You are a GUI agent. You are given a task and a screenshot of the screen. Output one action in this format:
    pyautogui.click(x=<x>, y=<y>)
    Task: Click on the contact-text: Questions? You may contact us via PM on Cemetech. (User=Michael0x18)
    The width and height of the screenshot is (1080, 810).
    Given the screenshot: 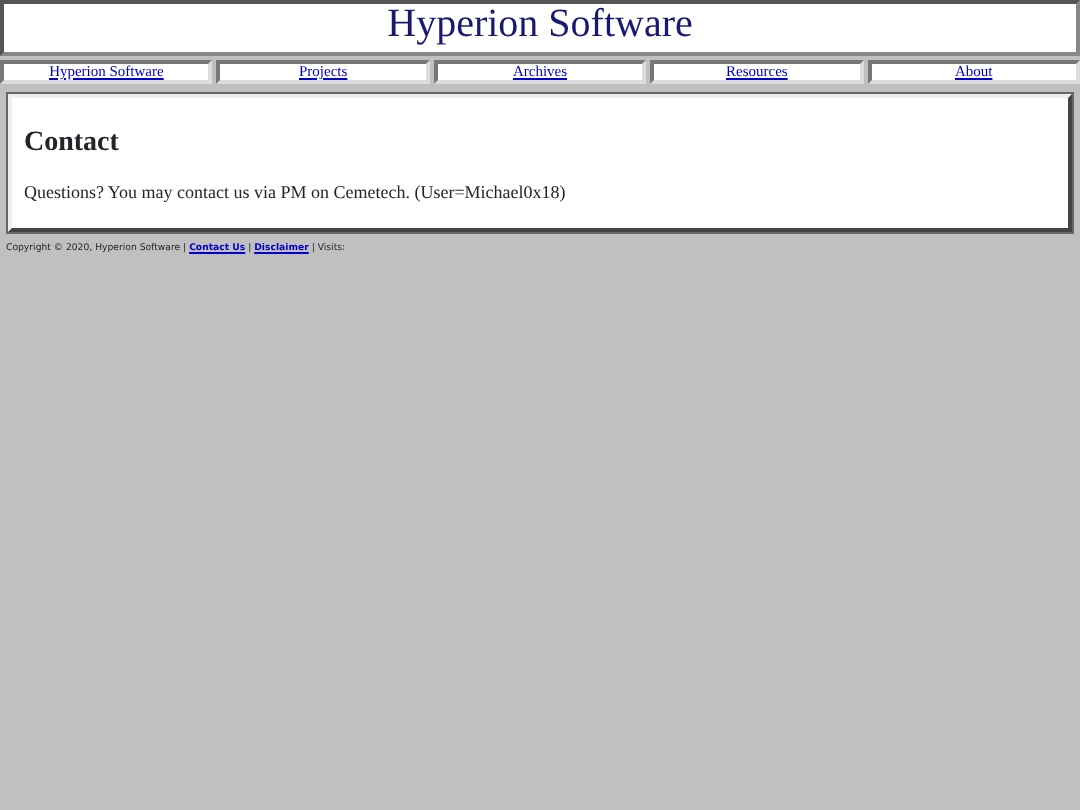 What is the action you would take?
    pyautogui.click(x=296, y=193)
    